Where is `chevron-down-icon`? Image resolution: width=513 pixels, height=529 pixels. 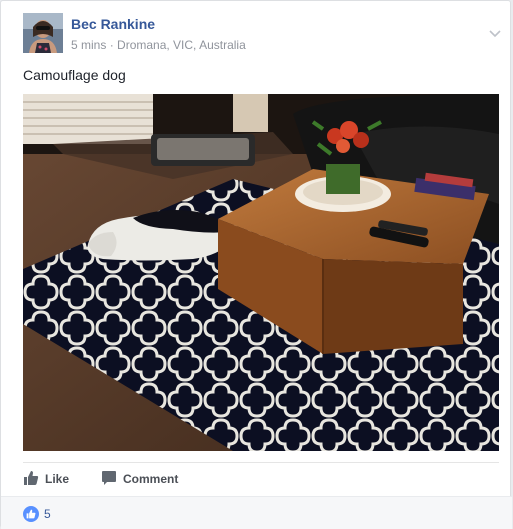
chevron-down-icon is located at coordinates (495, 33).